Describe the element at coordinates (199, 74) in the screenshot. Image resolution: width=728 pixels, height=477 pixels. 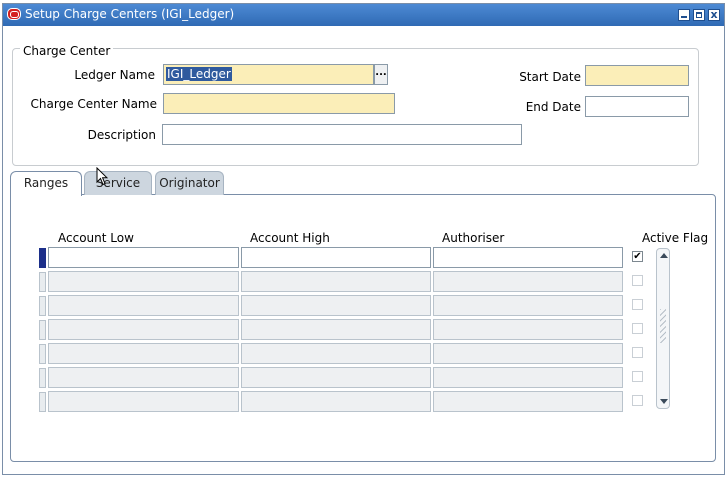
I see `ledger-name-value: IGI_Ledger` at that location.